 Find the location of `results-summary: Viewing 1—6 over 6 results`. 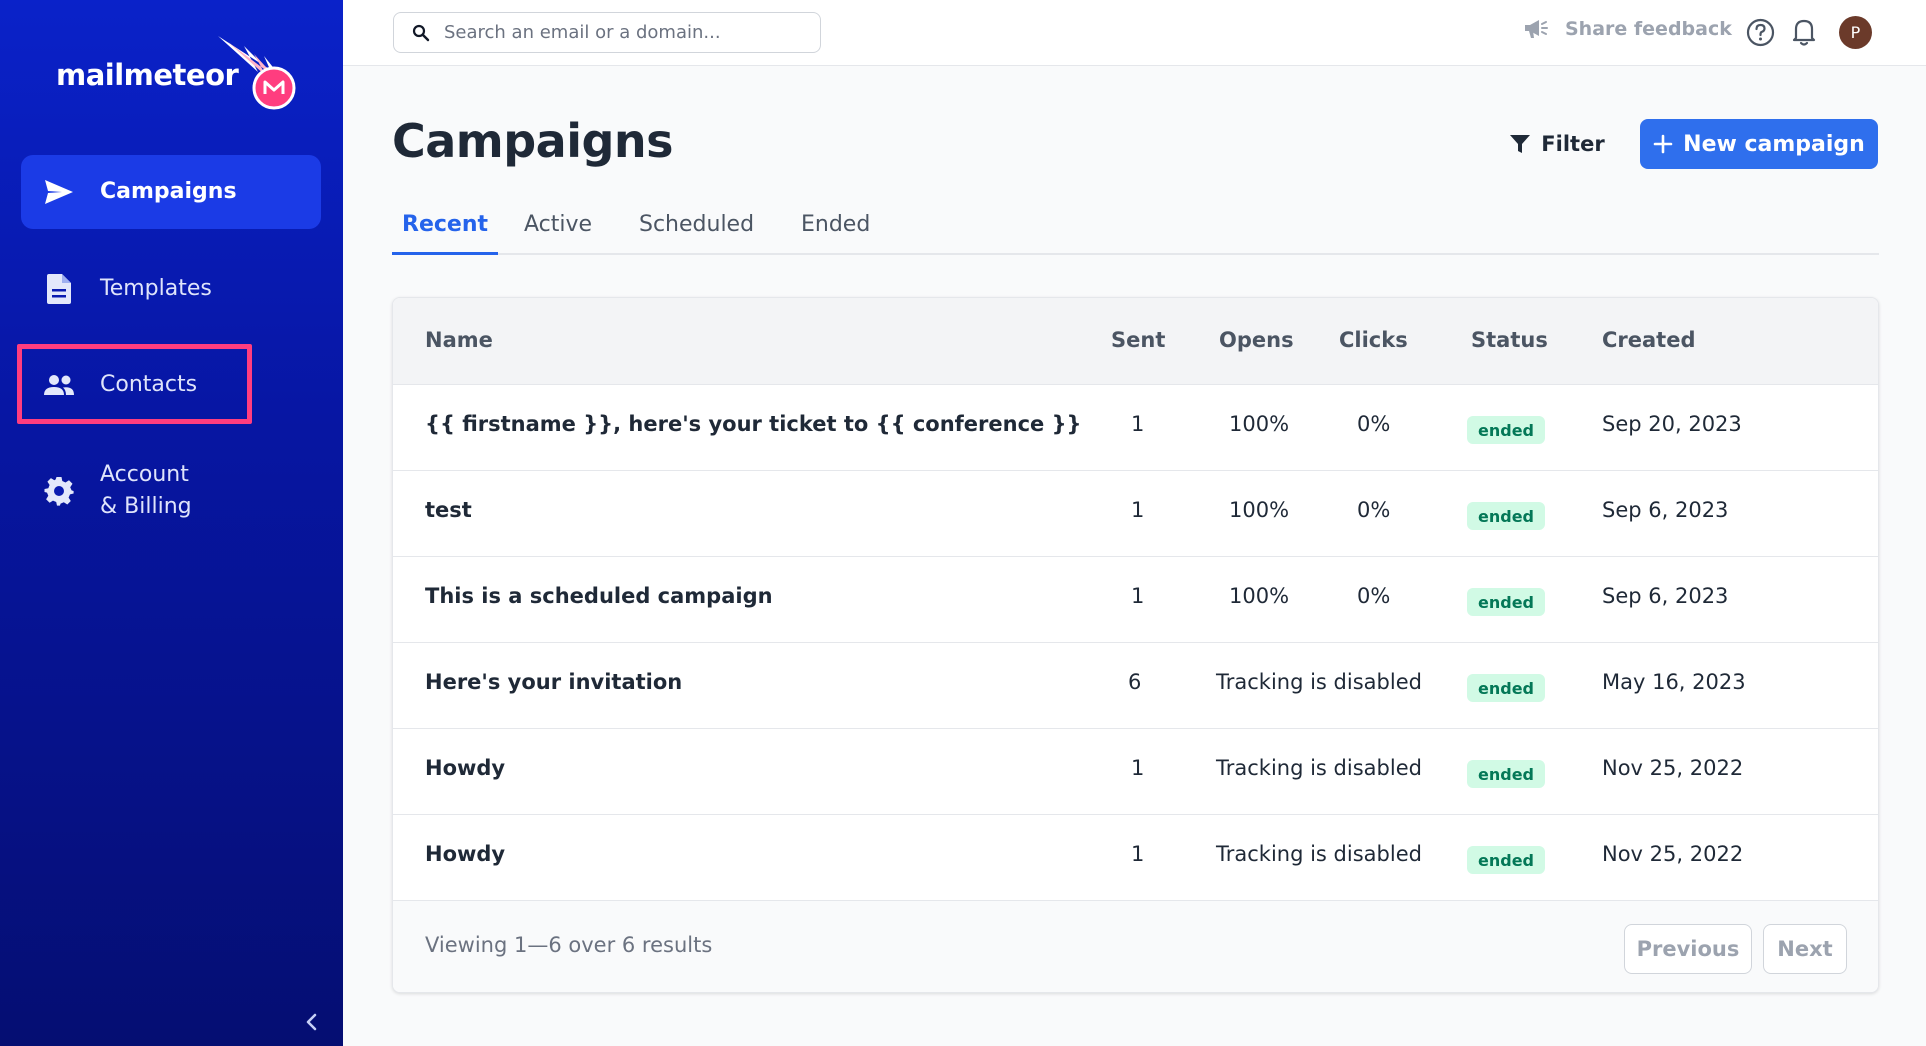

results-summary: Viewing 1—6 over 6 results is located at coordinates (569, 945).